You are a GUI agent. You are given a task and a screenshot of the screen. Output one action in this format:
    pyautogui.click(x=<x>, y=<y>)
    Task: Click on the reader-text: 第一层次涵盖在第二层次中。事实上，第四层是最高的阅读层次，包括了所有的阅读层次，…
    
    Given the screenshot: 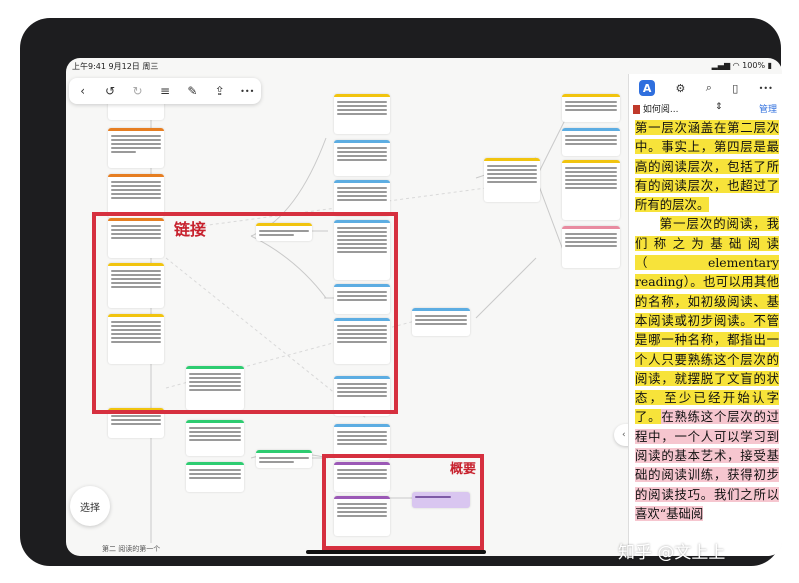 What is the action you would take?
    pyautogui.click(x=707, y=337)
    